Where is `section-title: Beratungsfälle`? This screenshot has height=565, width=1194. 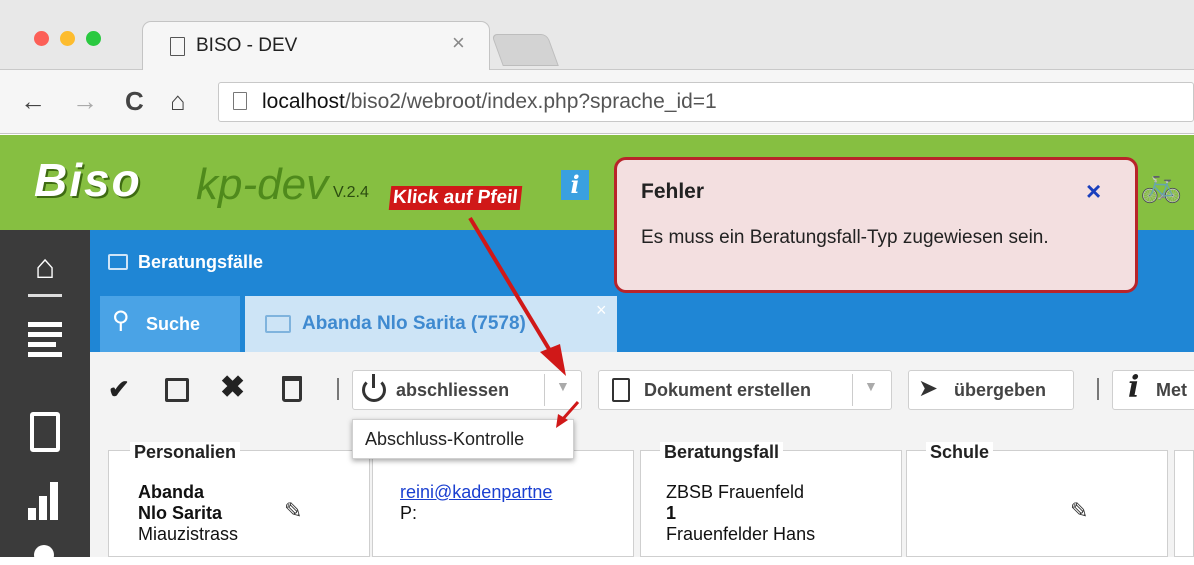
section-title: Beratungsfälle is located at coordinates (201, 262).